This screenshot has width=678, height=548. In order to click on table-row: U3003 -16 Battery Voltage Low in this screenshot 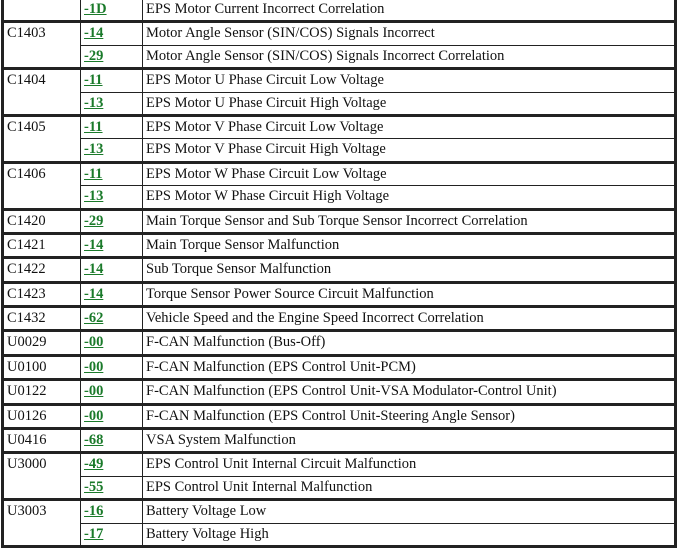, I will do `click(339, 523)`.